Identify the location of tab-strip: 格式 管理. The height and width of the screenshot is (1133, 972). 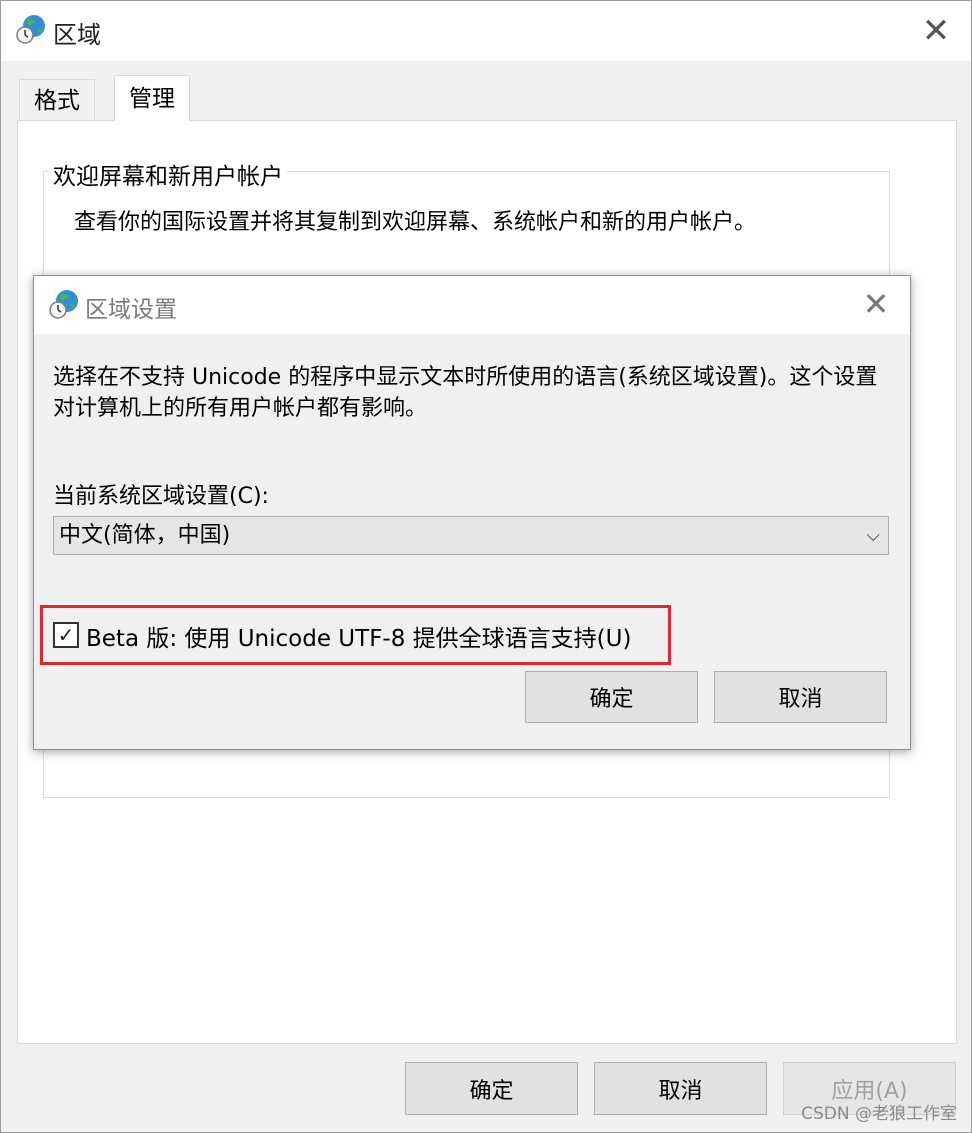
(369, 98).